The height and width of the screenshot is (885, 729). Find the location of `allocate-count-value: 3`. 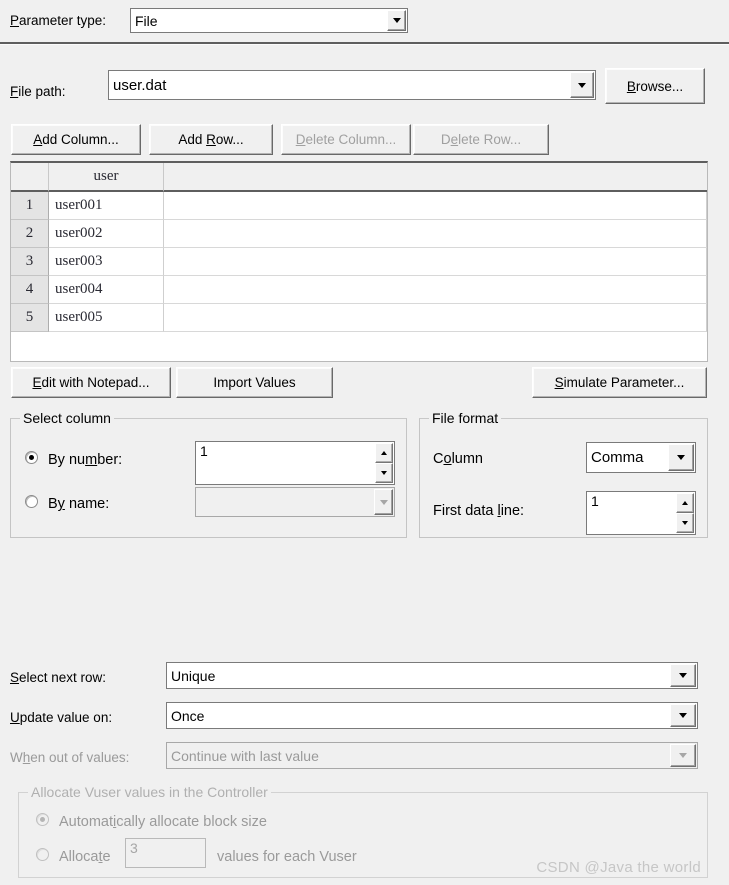

allocate-count-value: 3 is located at coordinates (134, 848).